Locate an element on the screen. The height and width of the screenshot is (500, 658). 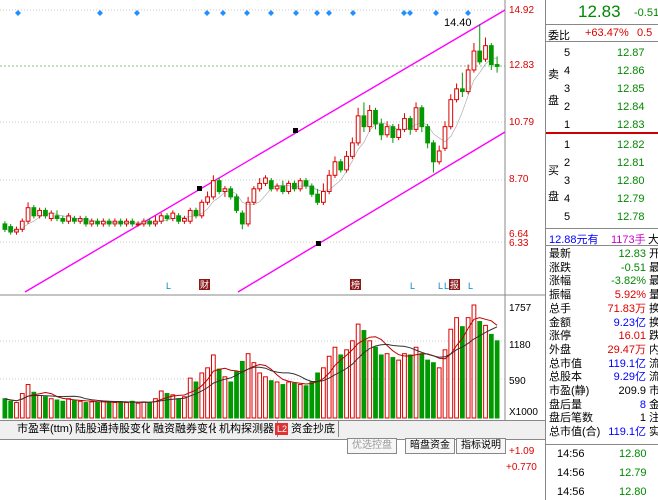
price-tick-8-70: 8.70 is located at coordinates (519, 179).